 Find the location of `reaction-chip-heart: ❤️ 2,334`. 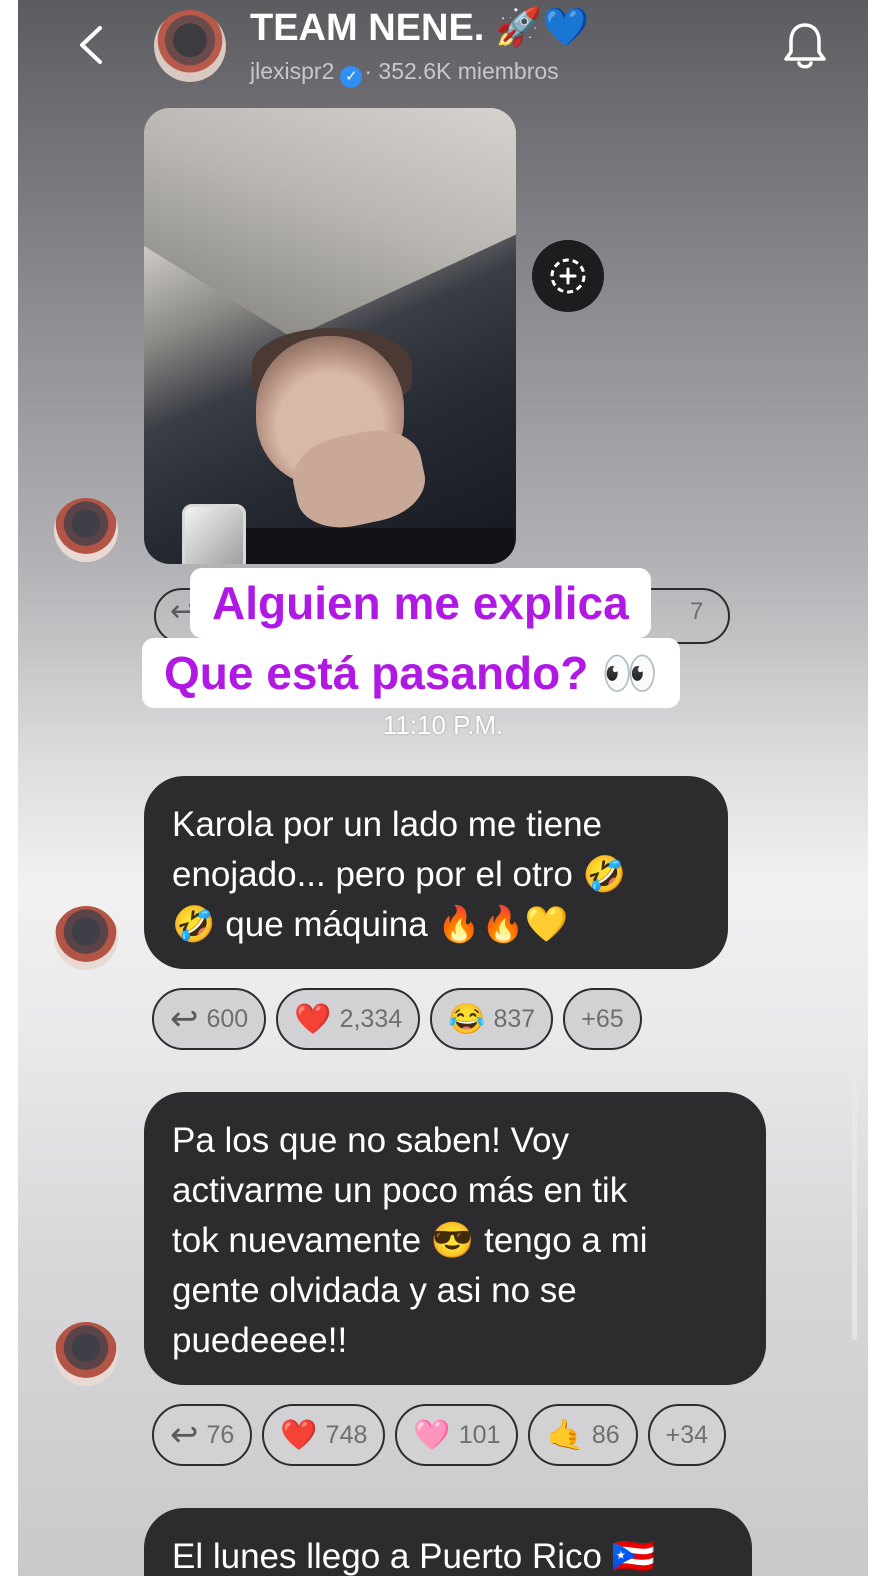

reaction-chip-heart: ❤️ 2,334 is located at coordinates (348, 1019).